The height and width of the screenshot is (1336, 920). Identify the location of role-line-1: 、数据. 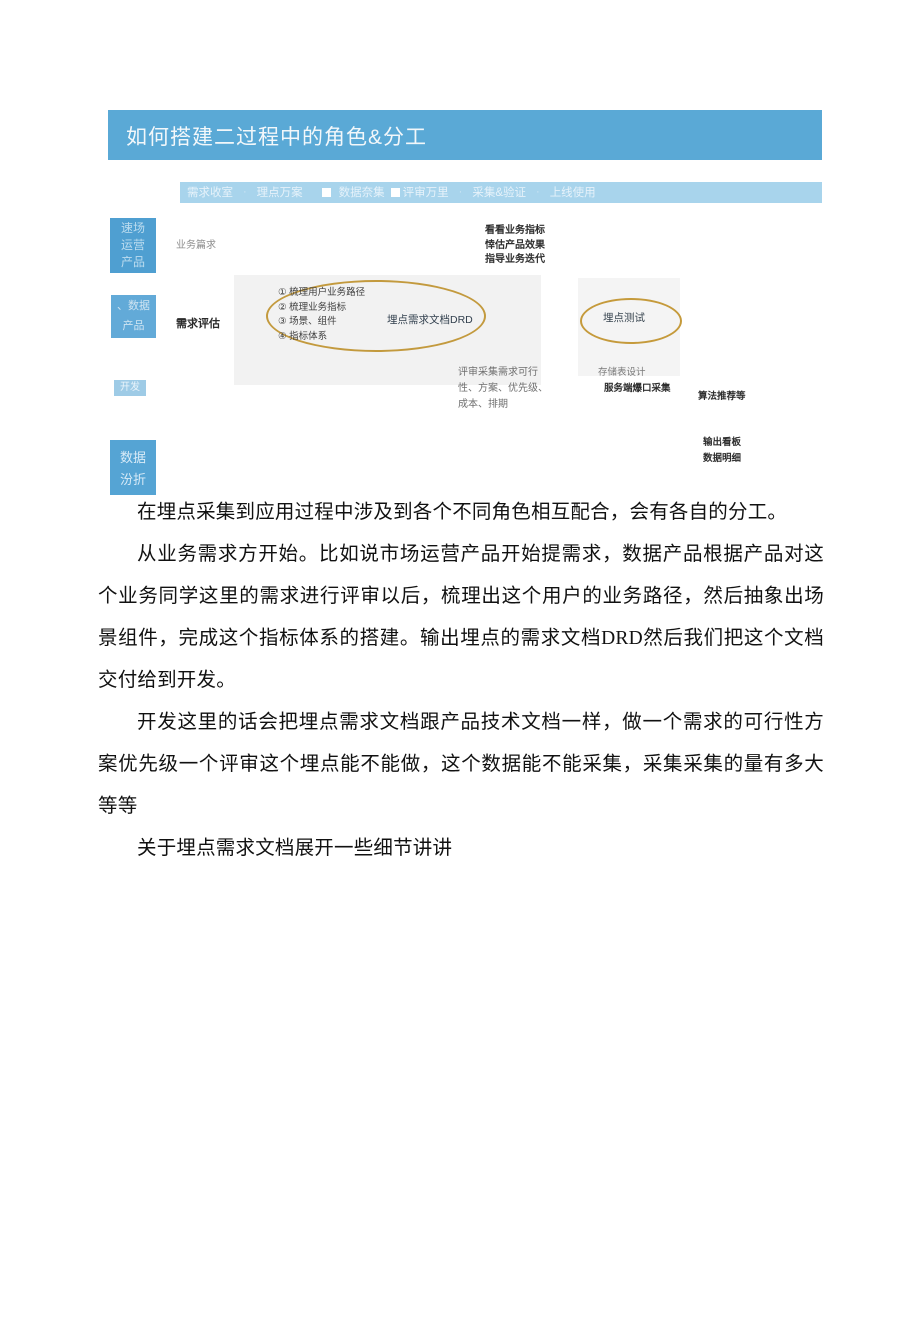
(133, 306).